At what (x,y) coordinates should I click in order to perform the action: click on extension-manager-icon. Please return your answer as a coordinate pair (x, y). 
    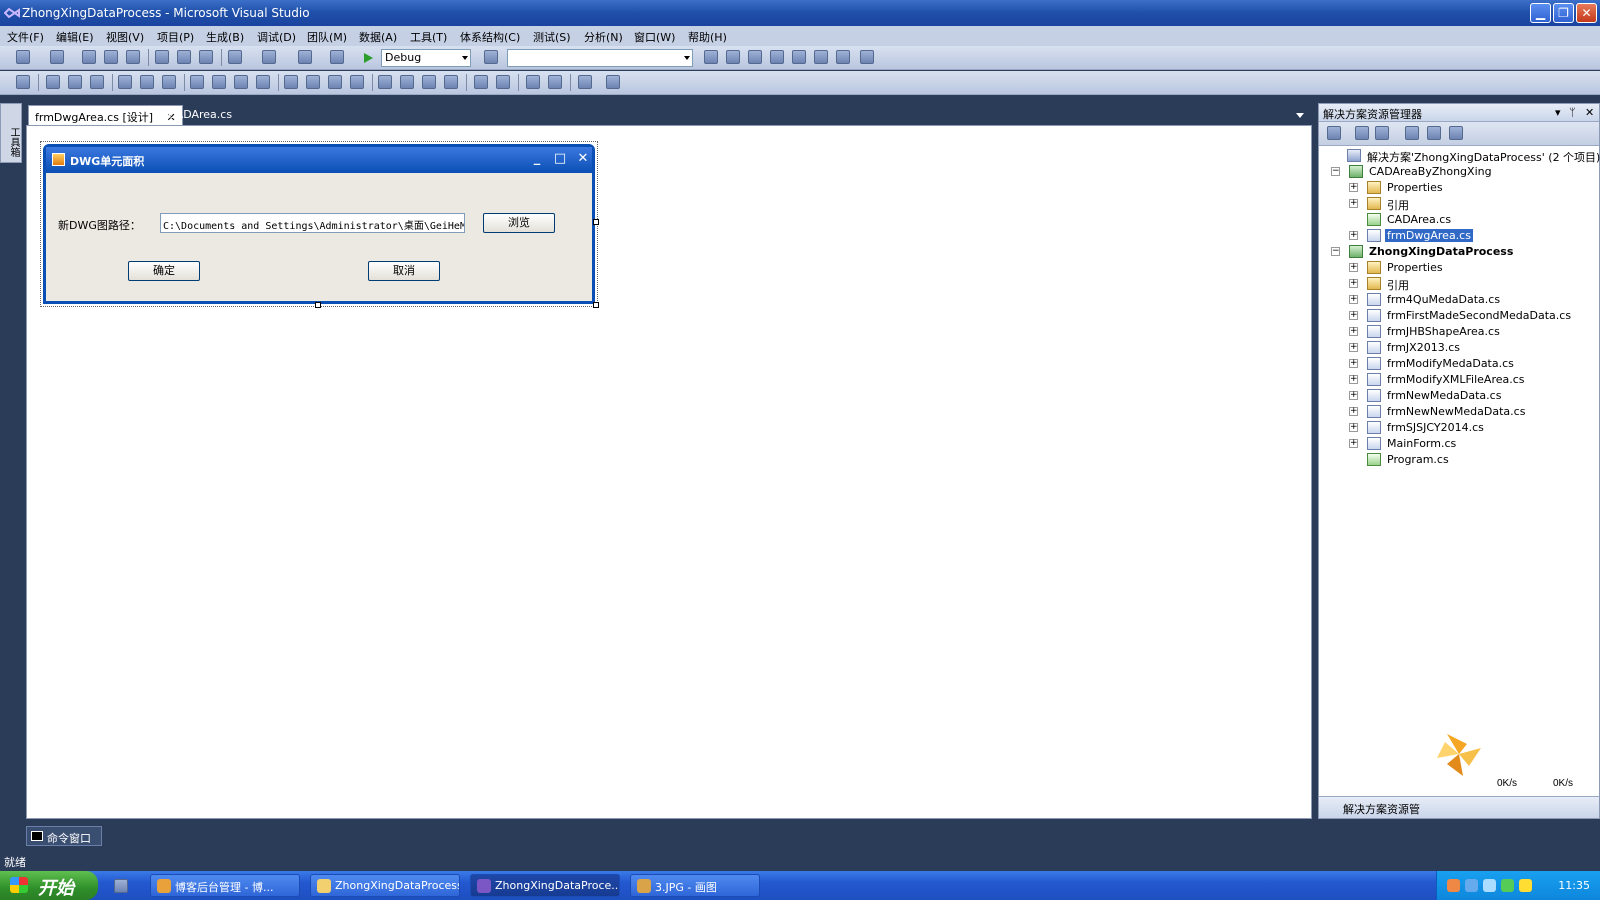
    Looking at the image, I should click on (843, 57).